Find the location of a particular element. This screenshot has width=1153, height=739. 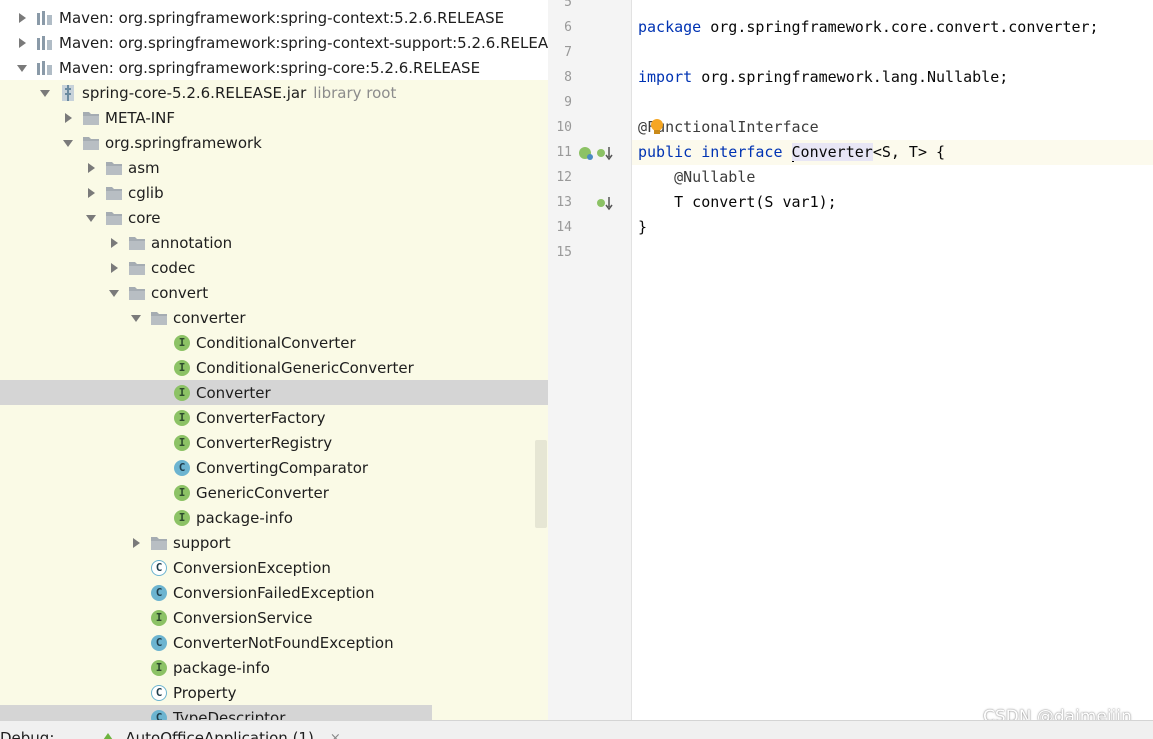

line-number: 12 is located at coordinates (564, 177).